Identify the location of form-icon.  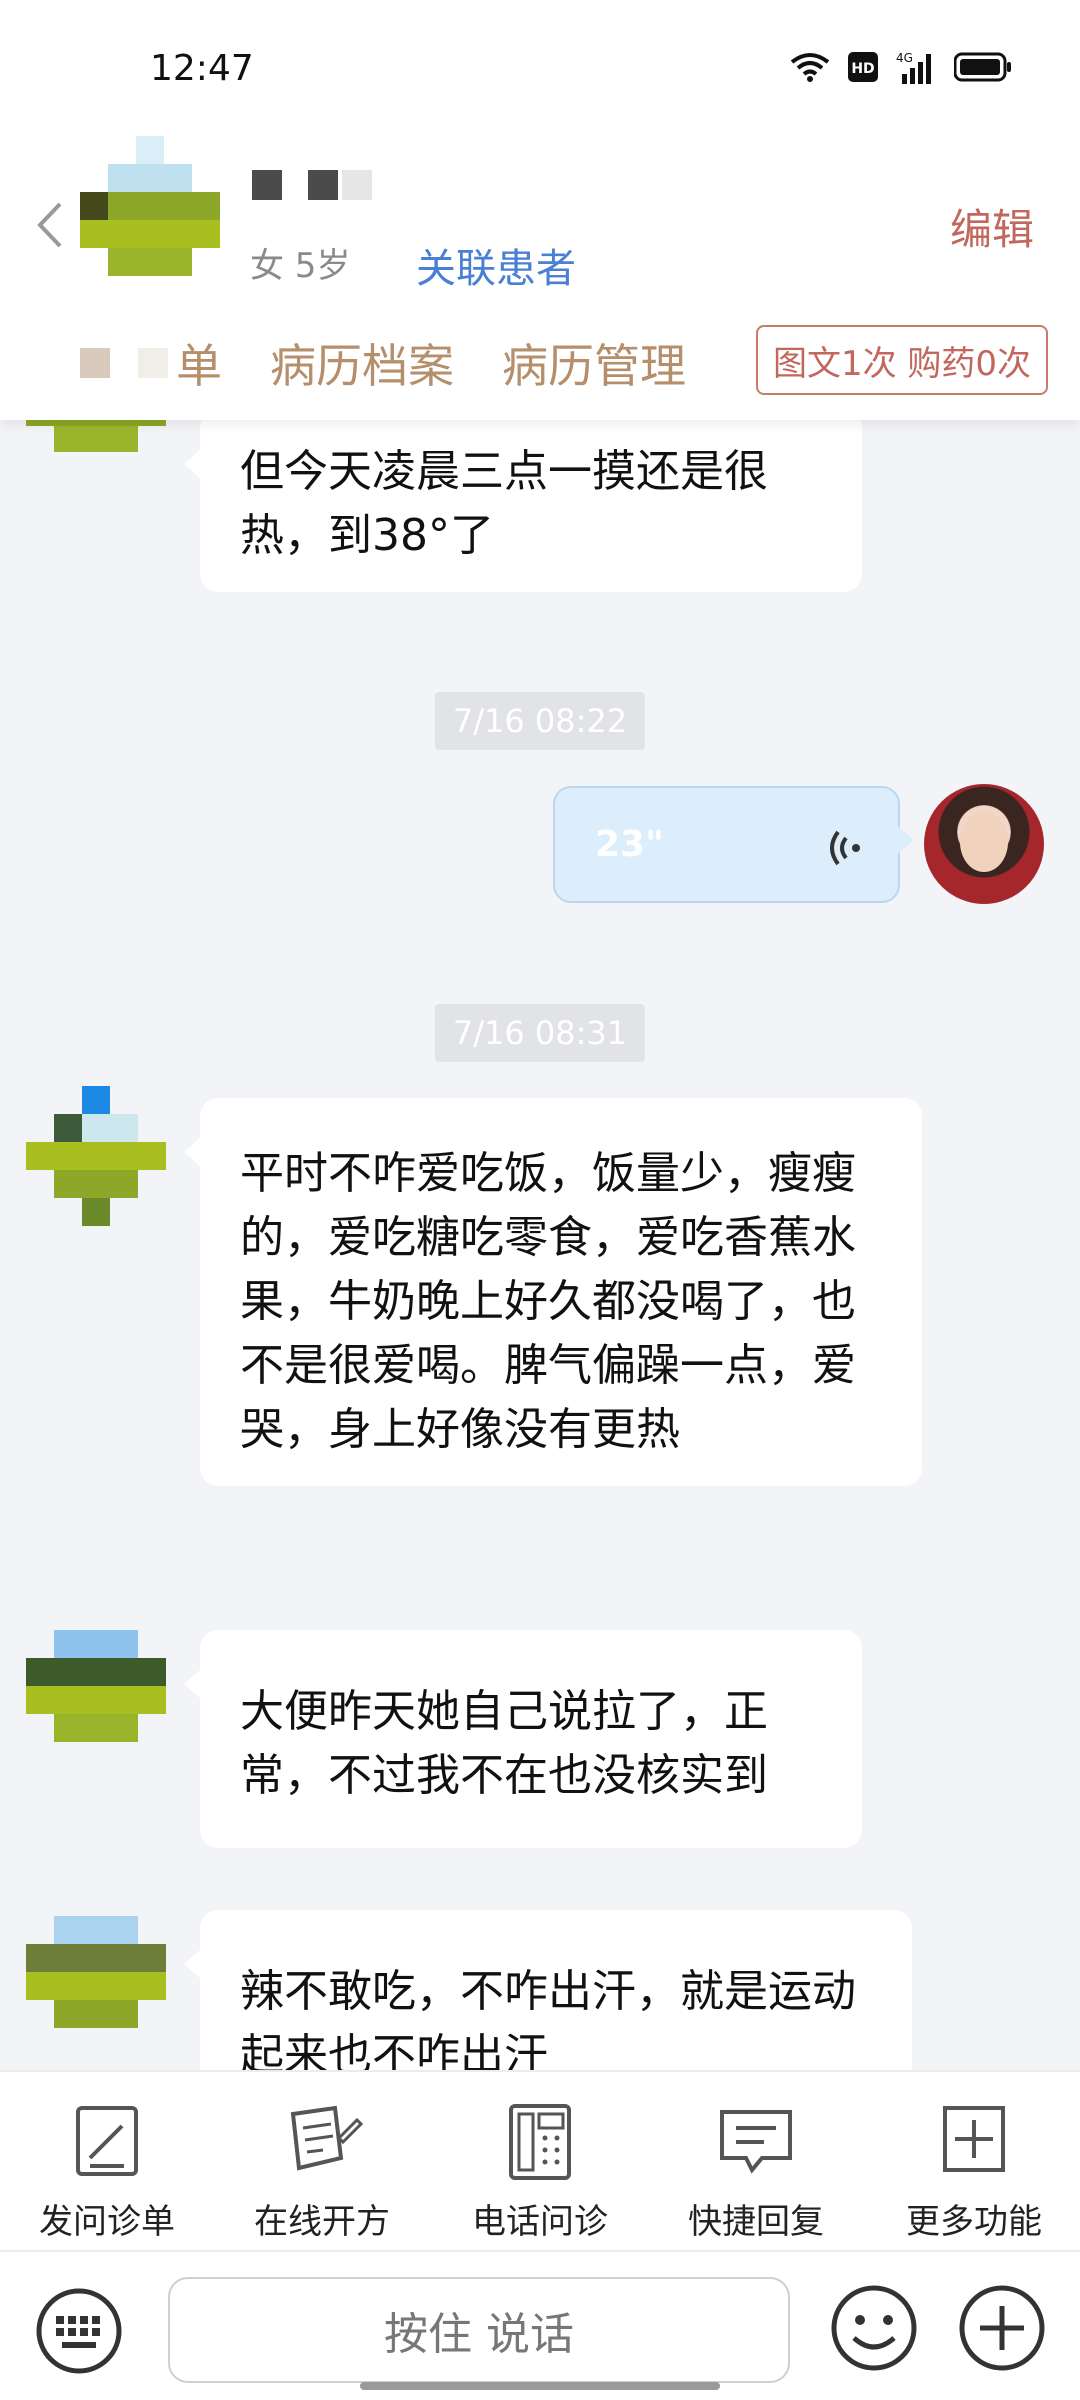
(107, 2141).